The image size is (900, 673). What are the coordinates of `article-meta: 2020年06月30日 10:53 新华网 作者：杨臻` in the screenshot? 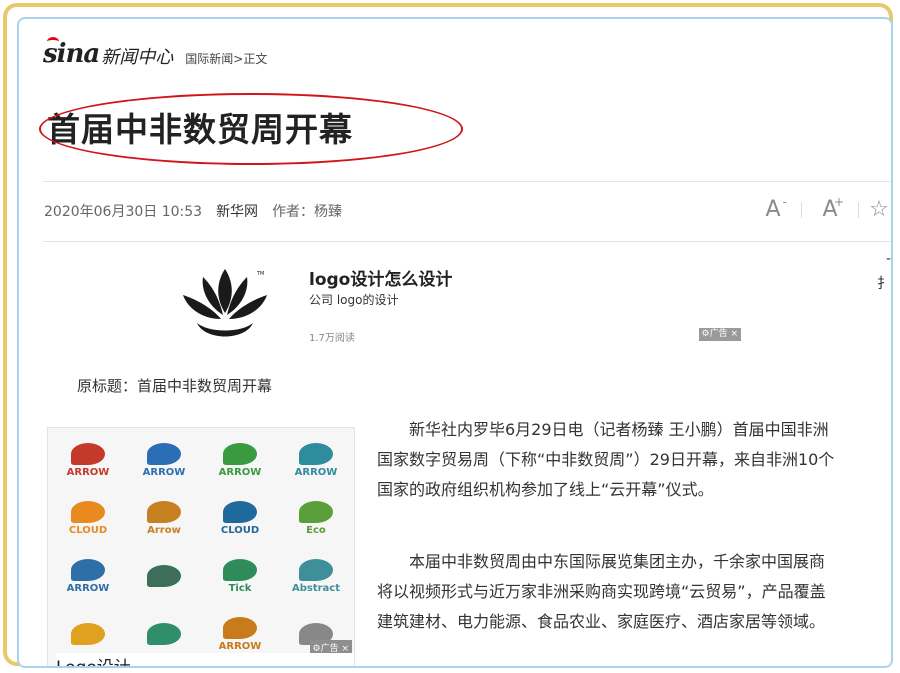 It's located at (193, 211).